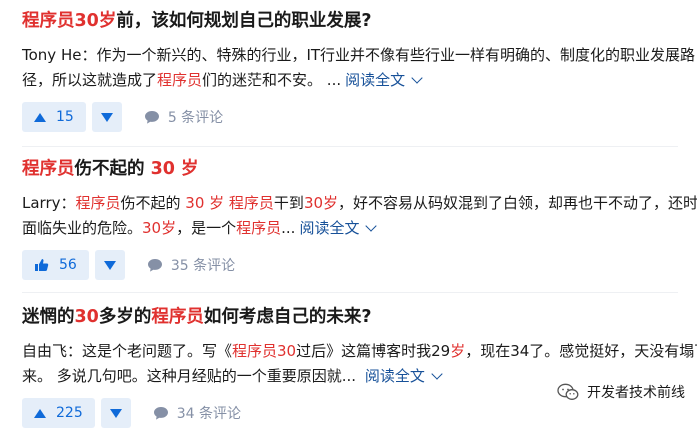  I want to click on title-segment: 30, so click(86, 317).